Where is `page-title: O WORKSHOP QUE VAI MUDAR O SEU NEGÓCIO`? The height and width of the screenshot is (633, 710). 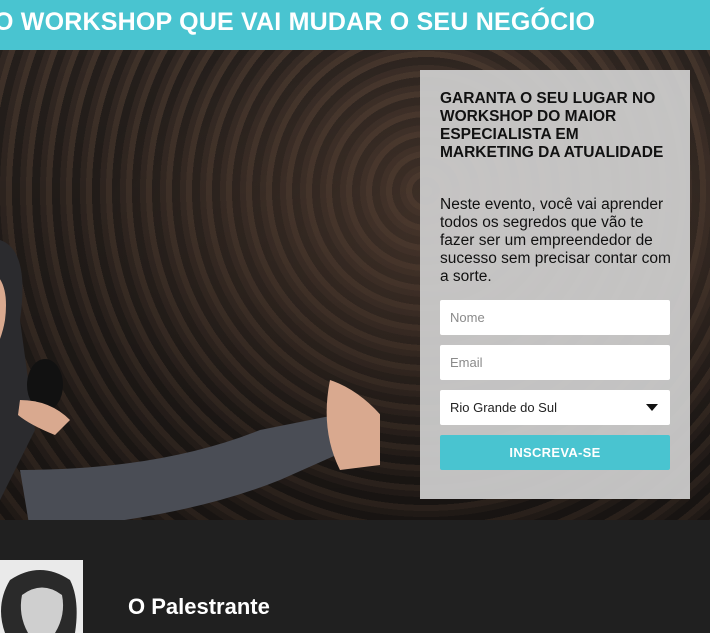
page-title: O WORKSHOP QUE VAI MUDAR O SEU NEGÓCIO is located at coordinates (298, 22).